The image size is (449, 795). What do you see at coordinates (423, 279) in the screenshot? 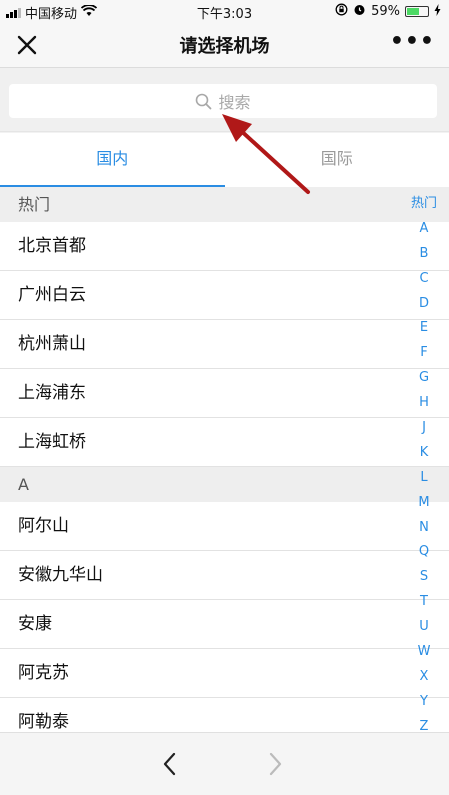
I see `index-letter: C` at bounding box center [423, 279].